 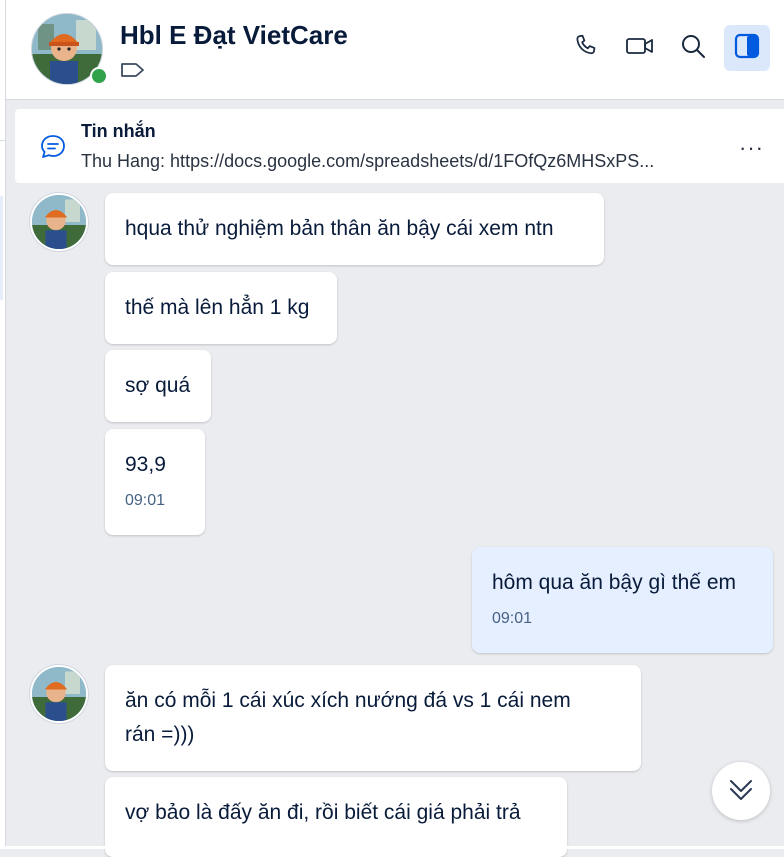 I want to click on sidebar-toggle-icon, so click(x=747, y=48).